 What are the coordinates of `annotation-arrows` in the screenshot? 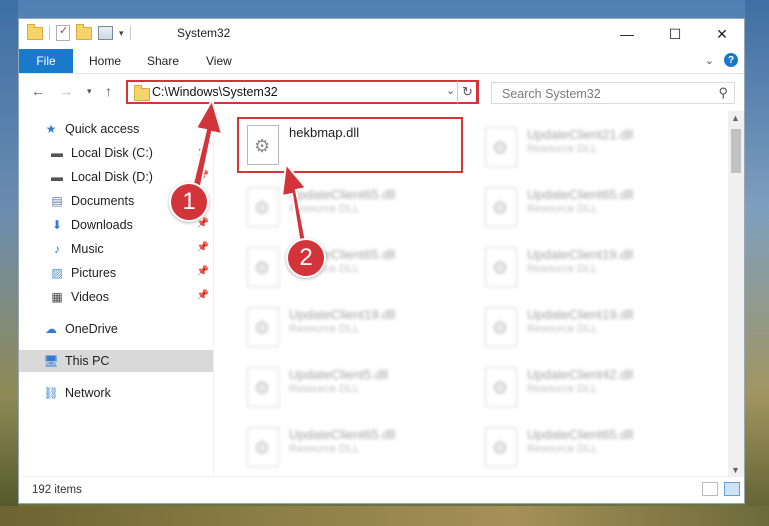 It's located at (249, 171).